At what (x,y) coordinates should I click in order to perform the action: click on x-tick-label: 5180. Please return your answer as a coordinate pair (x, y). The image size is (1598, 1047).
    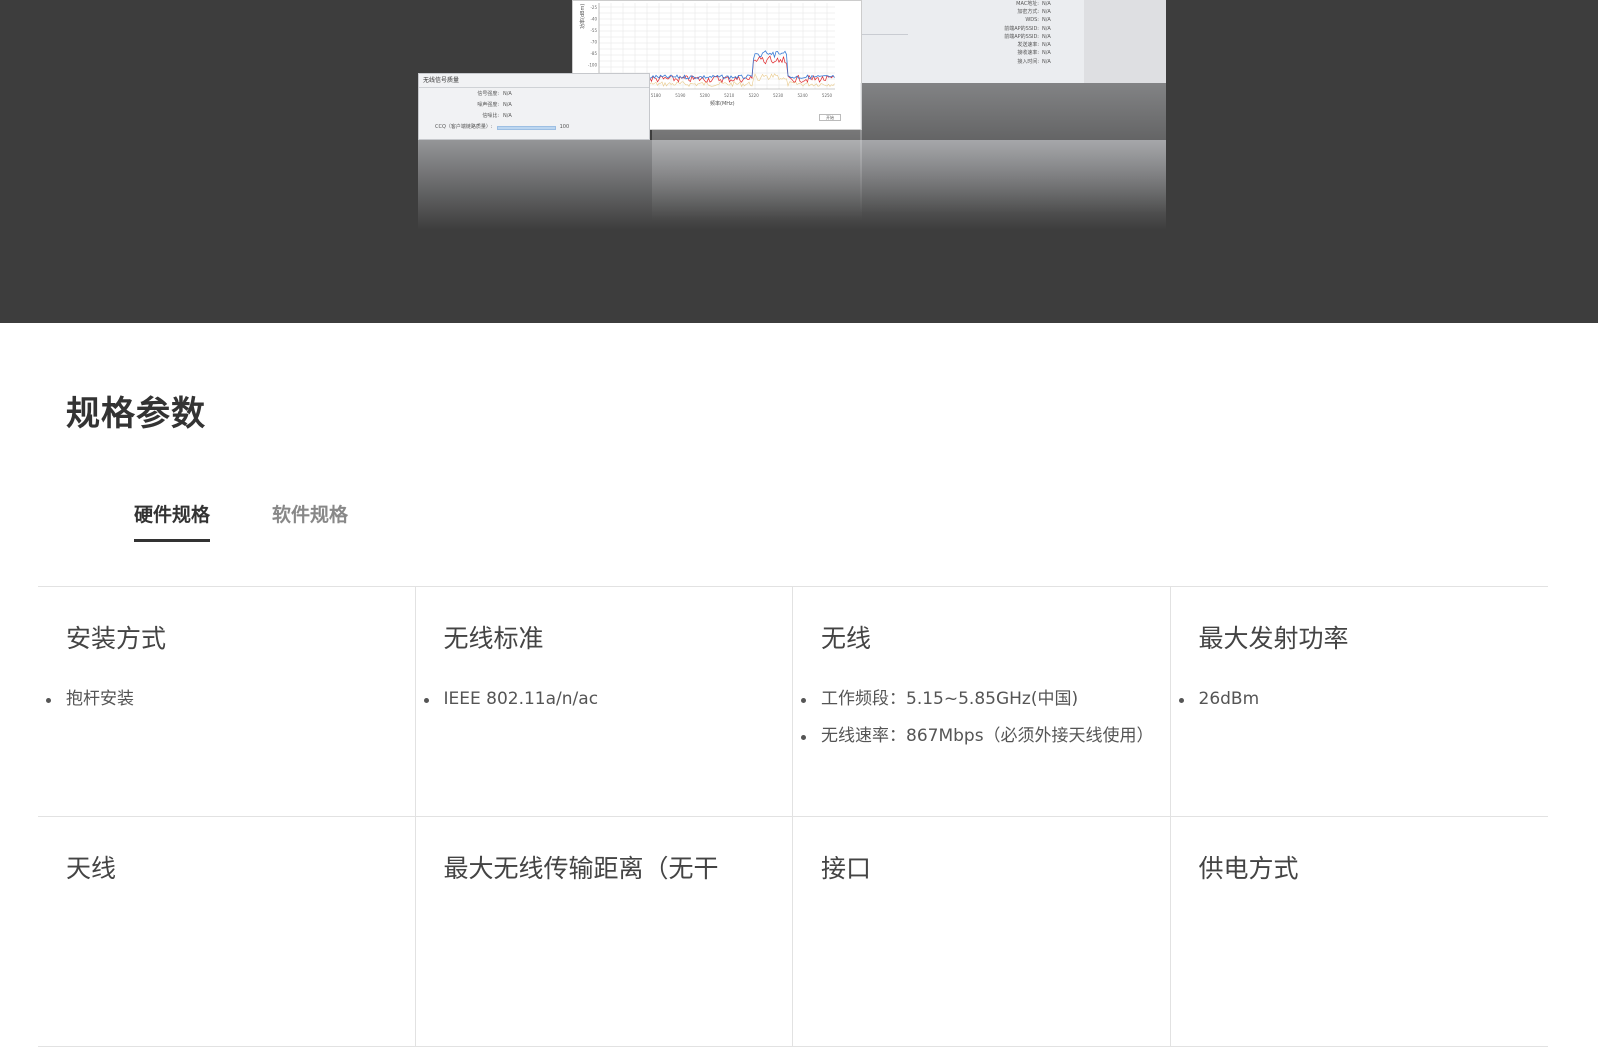
    Looking at the image, I should click on (656, 95).